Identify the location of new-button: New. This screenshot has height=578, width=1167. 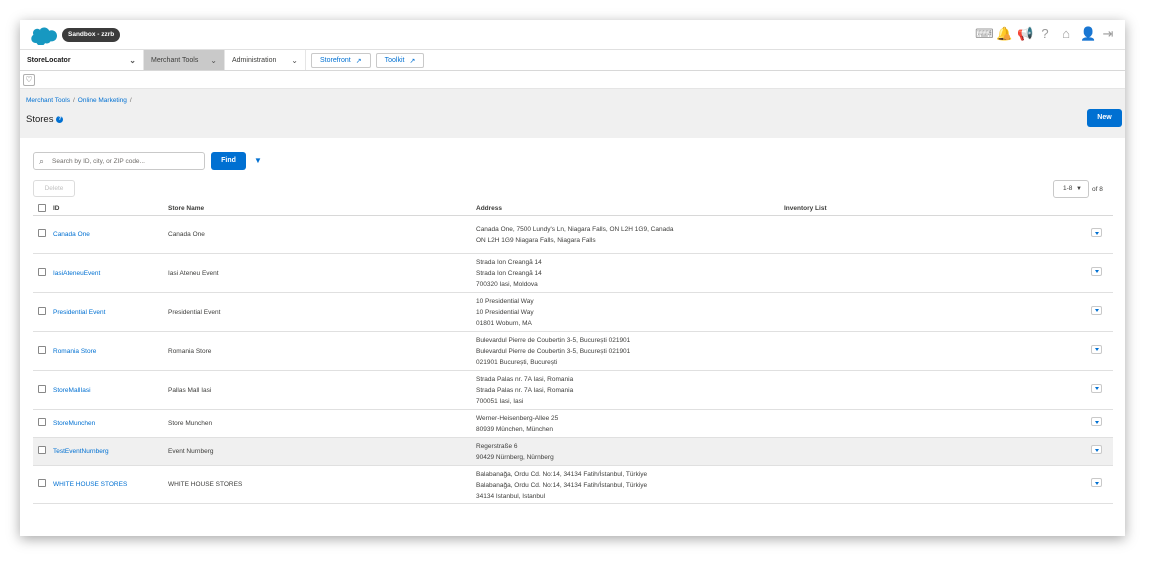
(1104, 118).